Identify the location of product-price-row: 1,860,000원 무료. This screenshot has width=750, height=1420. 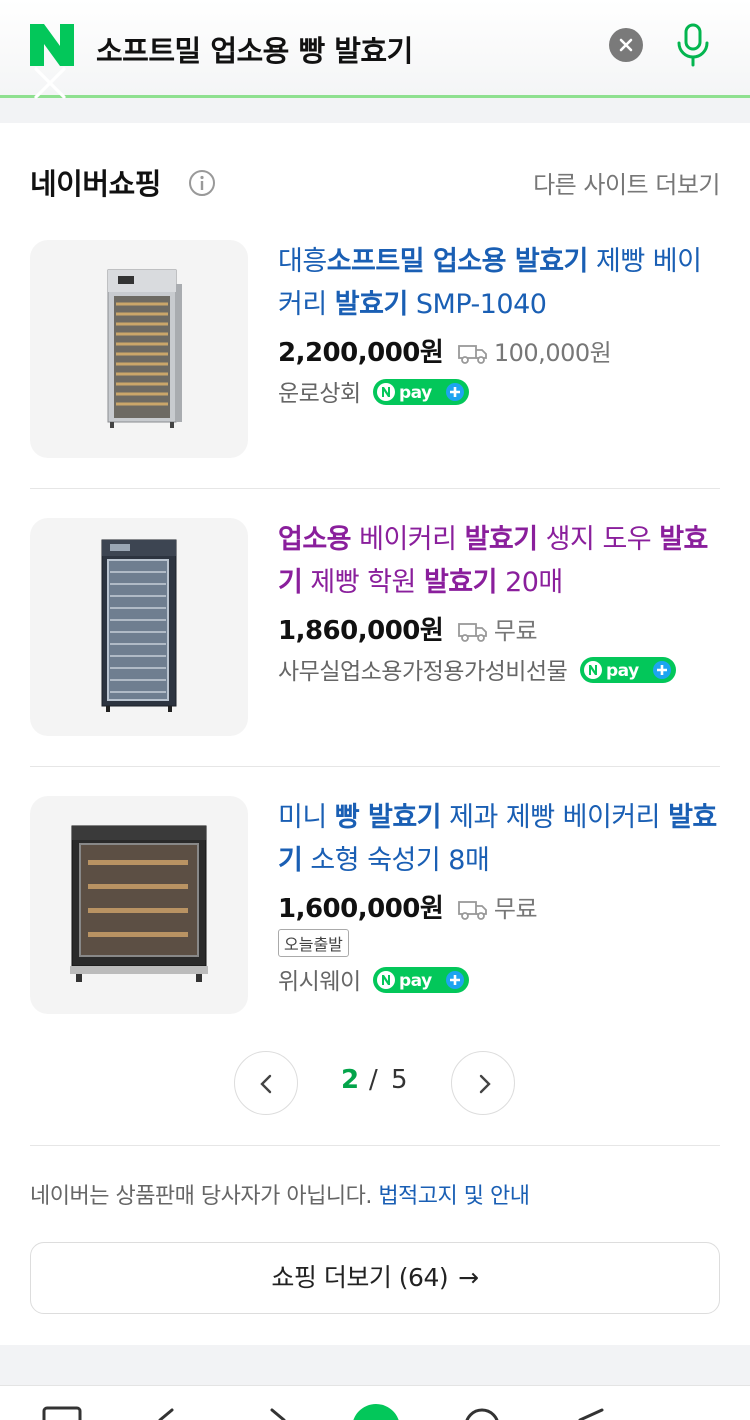
(408, 628).